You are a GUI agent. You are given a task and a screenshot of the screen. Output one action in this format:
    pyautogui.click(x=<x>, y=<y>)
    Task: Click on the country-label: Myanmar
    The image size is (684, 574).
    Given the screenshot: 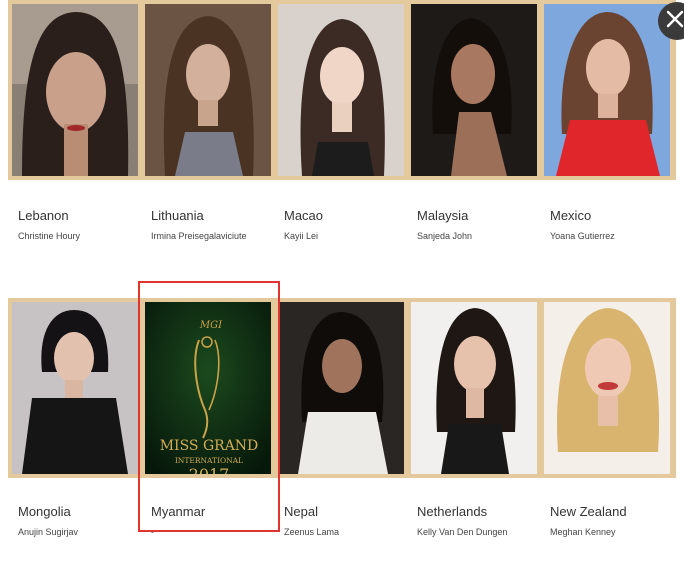 What is the action you would take?
    pyautogui.click(x=178, y=511)
    